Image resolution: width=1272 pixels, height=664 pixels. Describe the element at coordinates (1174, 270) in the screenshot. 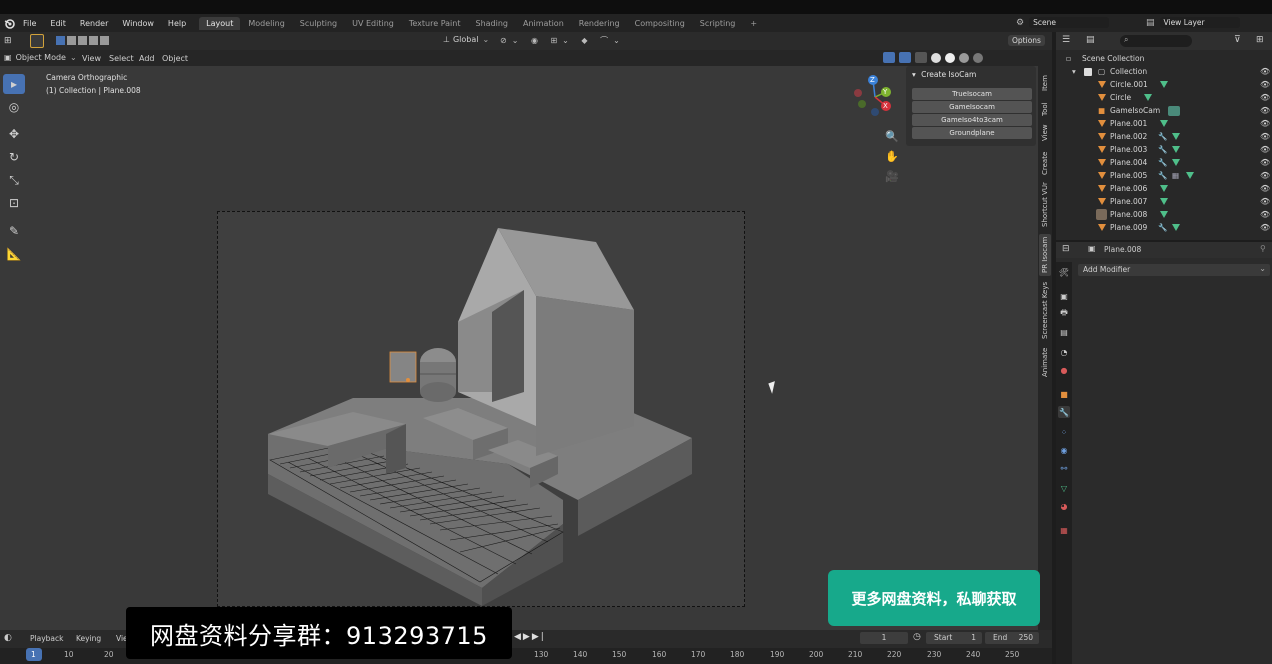

I see `add-modifier-dropdown: Add Modifier ⌄` at that location.